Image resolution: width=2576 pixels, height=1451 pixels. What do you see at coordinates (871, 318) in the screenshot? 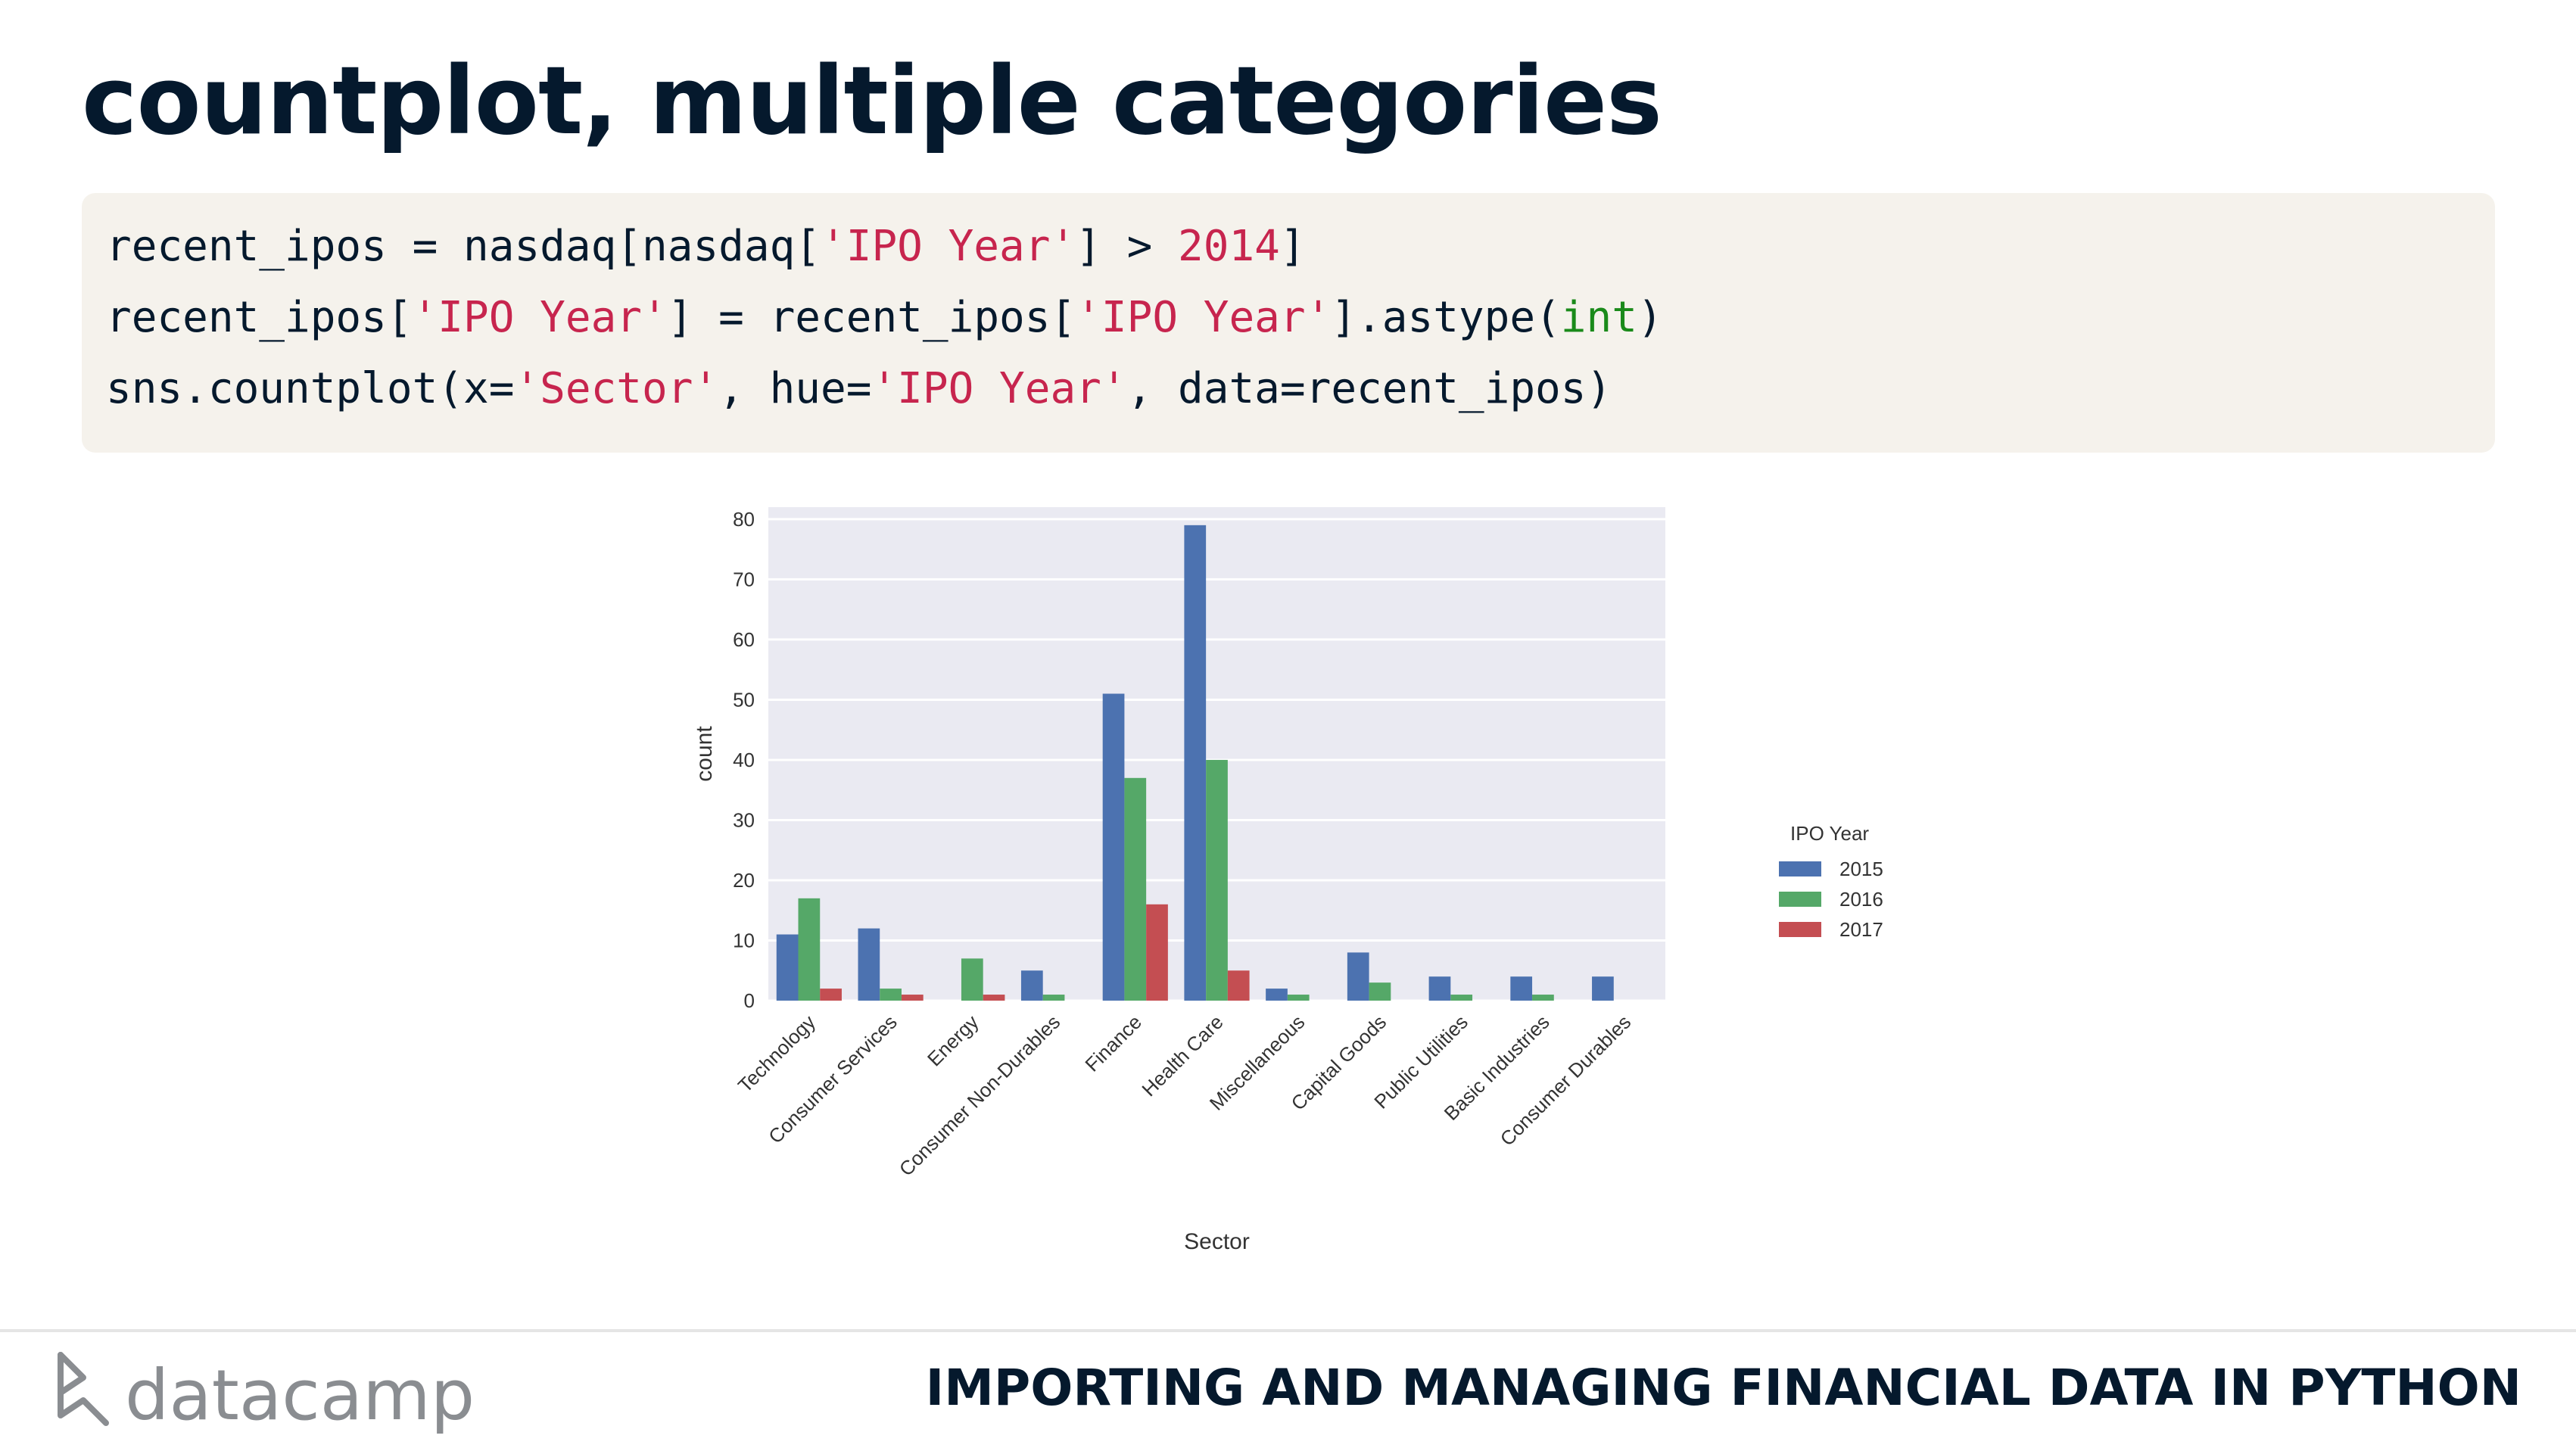
I see `code-token: ] = recent_ipos[` at bounding box center [871, 318].